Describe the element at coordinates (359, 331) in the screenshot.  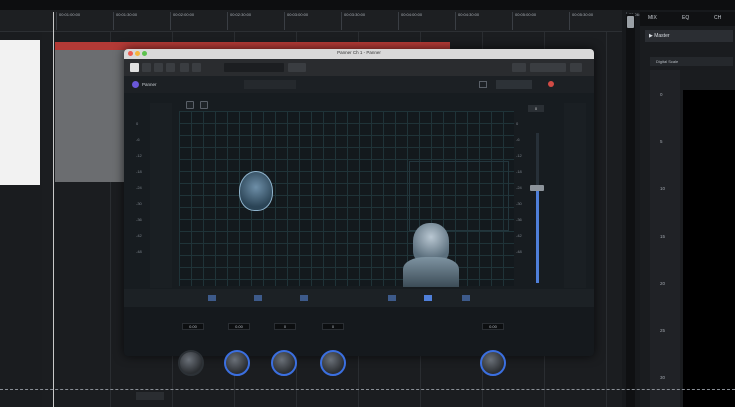
I see `knob-controls: 0.00 0.00 0 0 0.00` at that location.